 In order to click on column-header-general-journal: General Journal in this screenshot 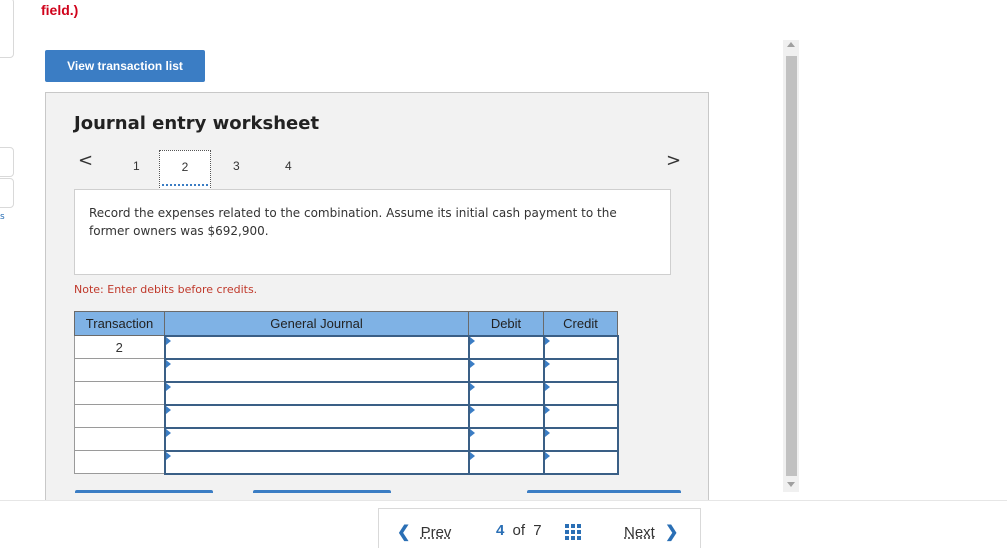, I will do `click(316, 323)`.